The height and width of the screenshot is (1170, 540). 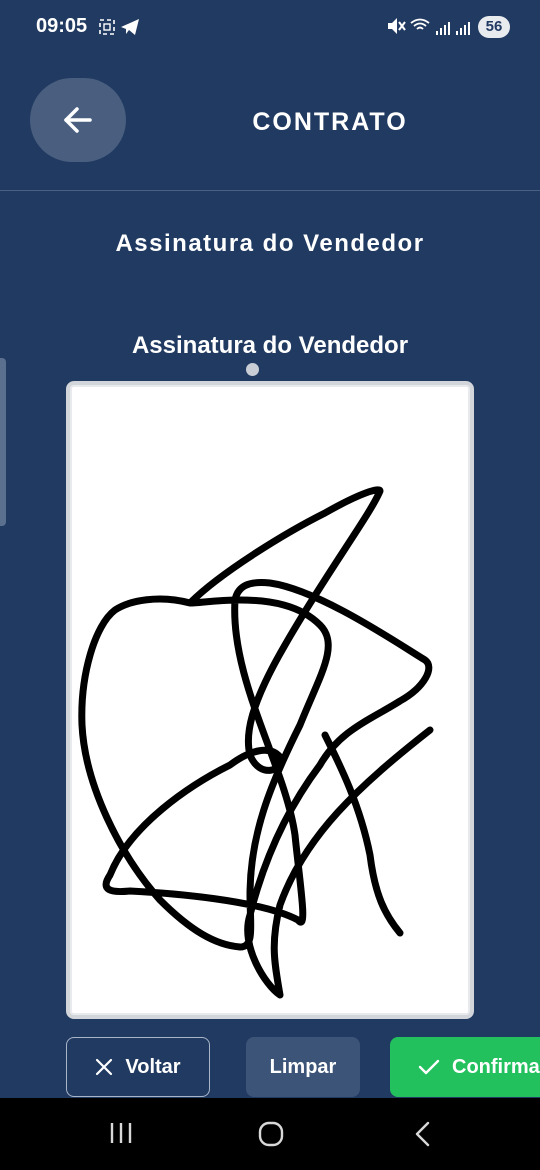 I want to click on check-icon, so click(x=429, y=1067).